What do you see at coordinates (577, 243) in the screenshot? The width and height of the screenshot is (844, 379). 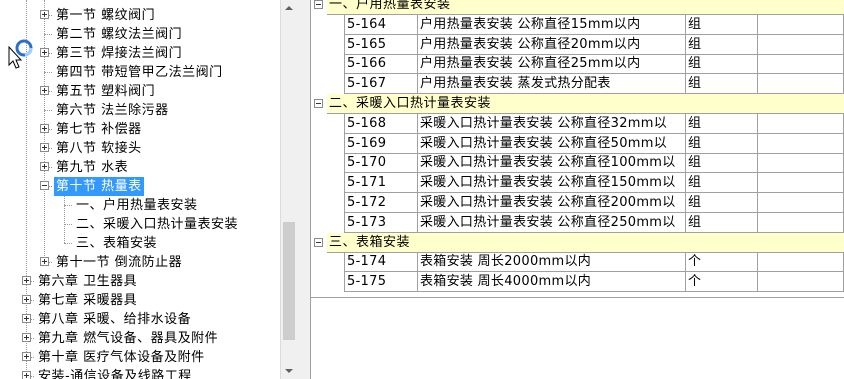 I see `group-header-row: 三、表箱安装` at bounding box center [577, 243].